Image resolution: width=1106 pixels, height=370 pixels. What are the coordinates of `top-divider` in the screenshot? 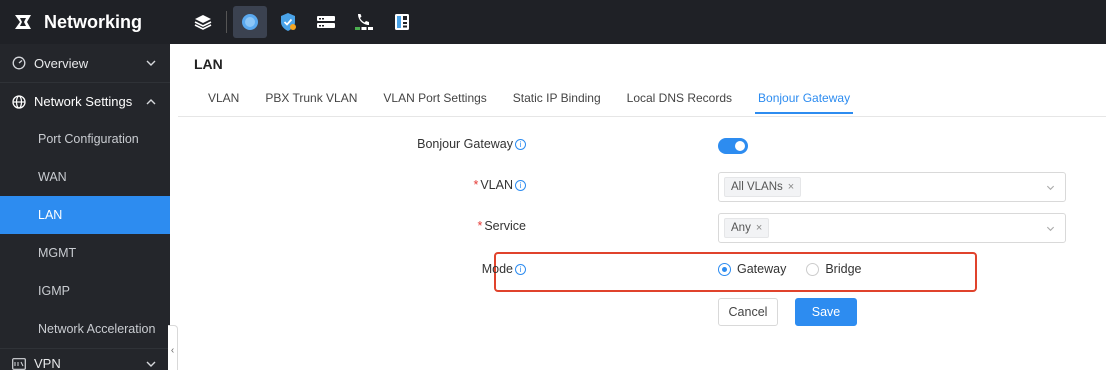 It's located at (226, 22).